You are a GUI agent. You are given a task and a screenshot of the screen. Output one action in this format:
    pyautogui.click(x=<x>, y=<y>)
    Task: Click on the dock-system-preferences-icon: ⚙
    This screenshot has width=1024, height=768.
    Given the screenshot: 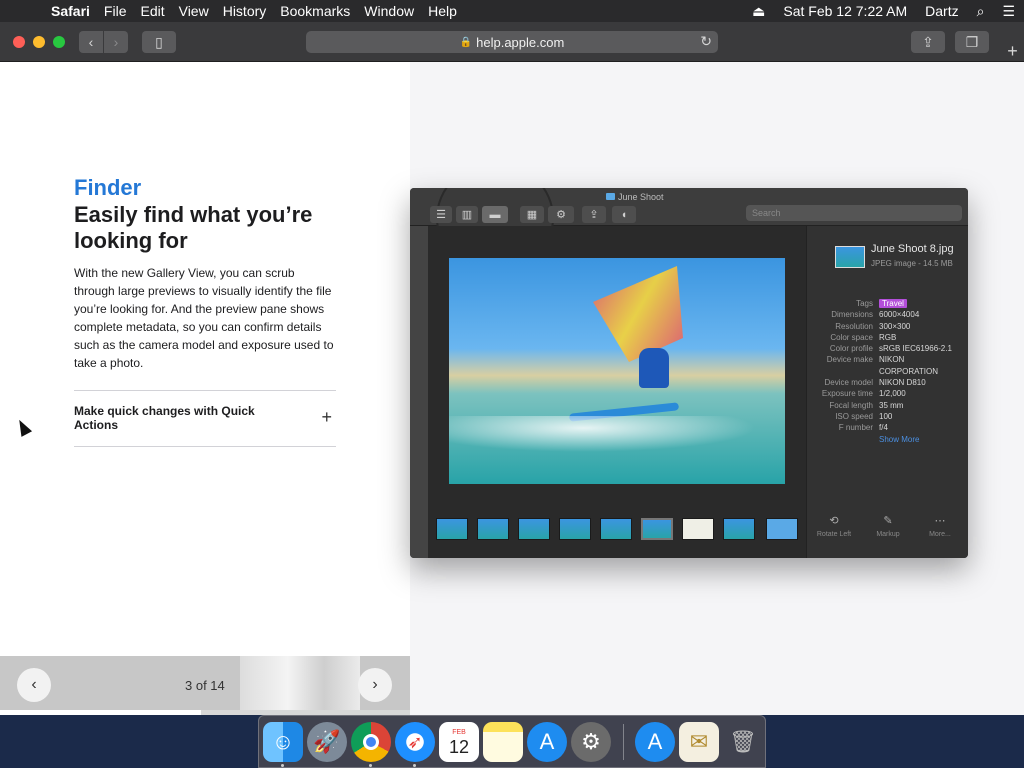 What is the action you would take?
    pyautogui.click(x=591, y=742)
    